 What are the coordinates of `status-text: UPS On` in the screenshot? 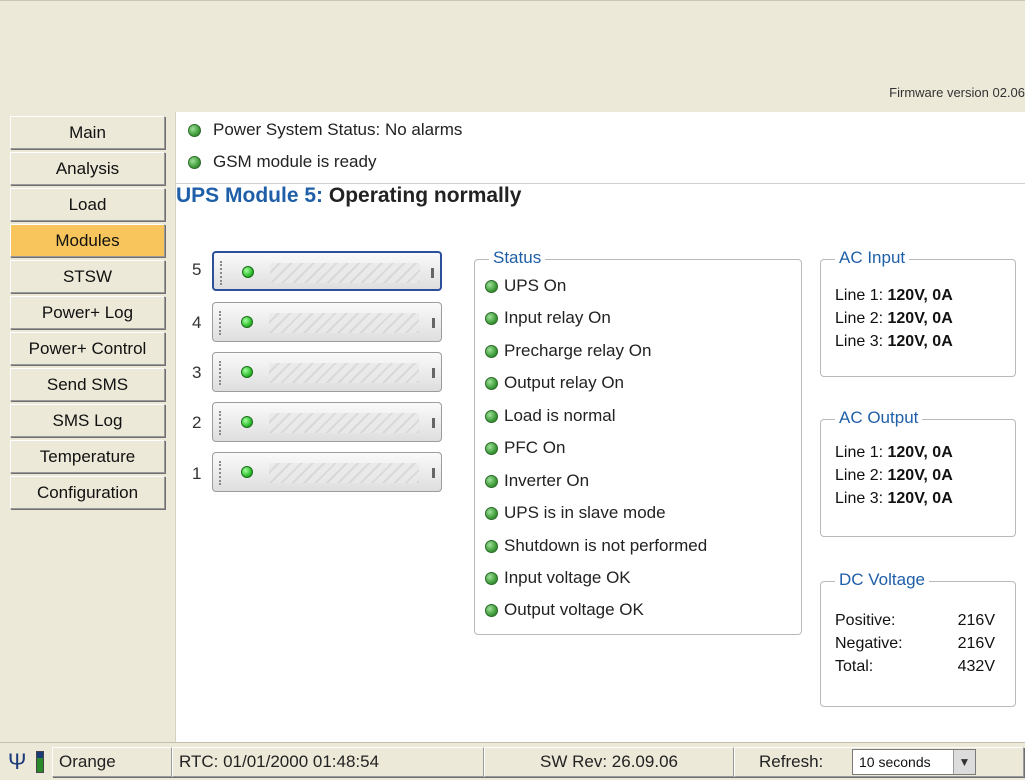 It's located at (535, 285).